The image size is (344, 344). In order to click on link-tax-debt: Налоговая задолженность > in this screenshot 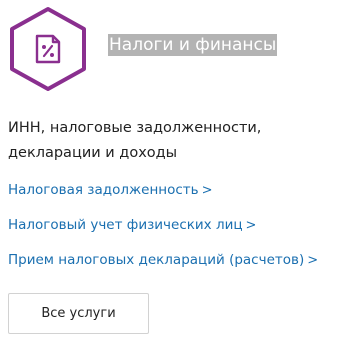, I will do `click(110, 190)`.